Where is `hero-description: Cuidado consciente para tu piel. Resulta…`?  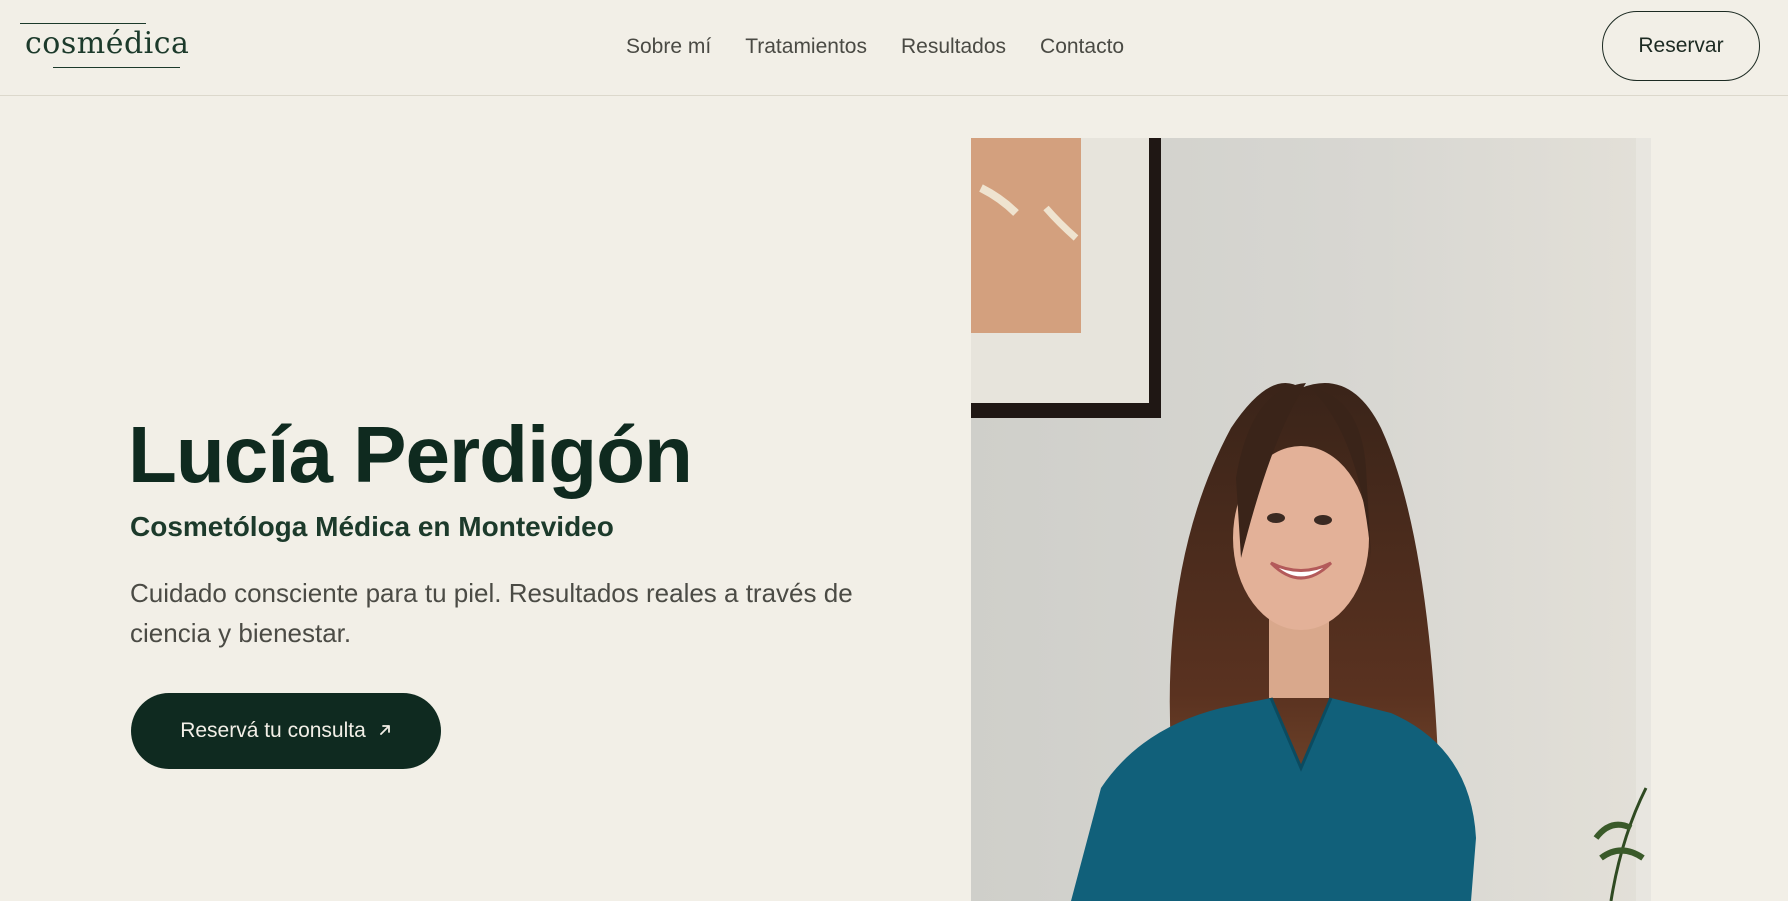
hero-description: Cuidado consciente para tu piel. Resulta… is located at coordinates (491, 613).